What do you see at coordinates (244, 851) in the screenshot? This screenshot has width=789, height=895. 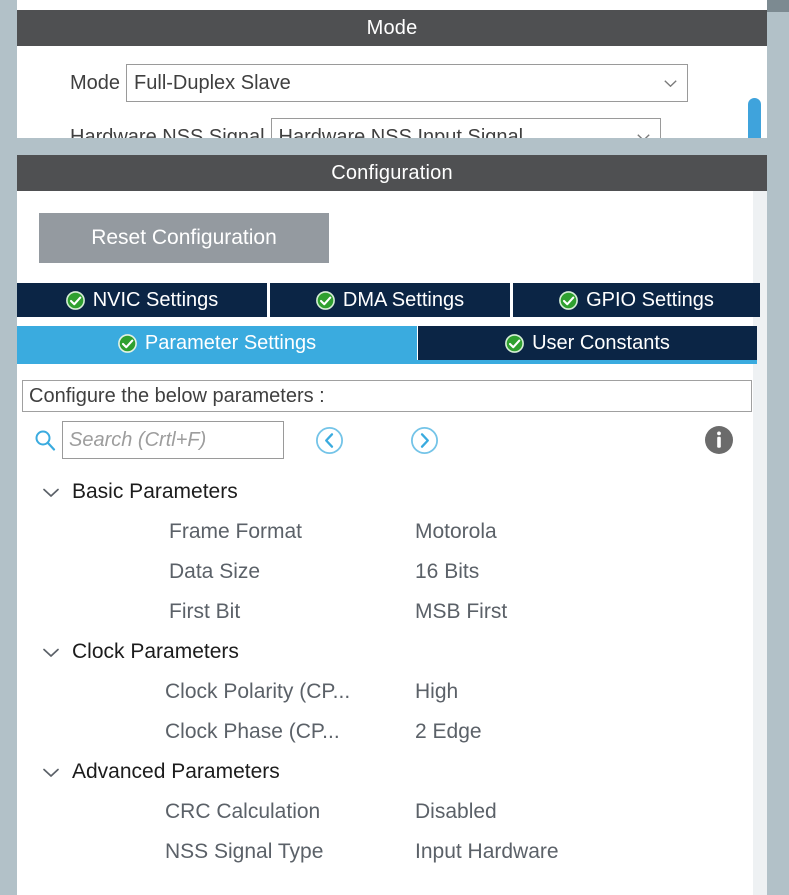 I see `parameter-name: NSS Signal Type` at bounding box center [244, 851].